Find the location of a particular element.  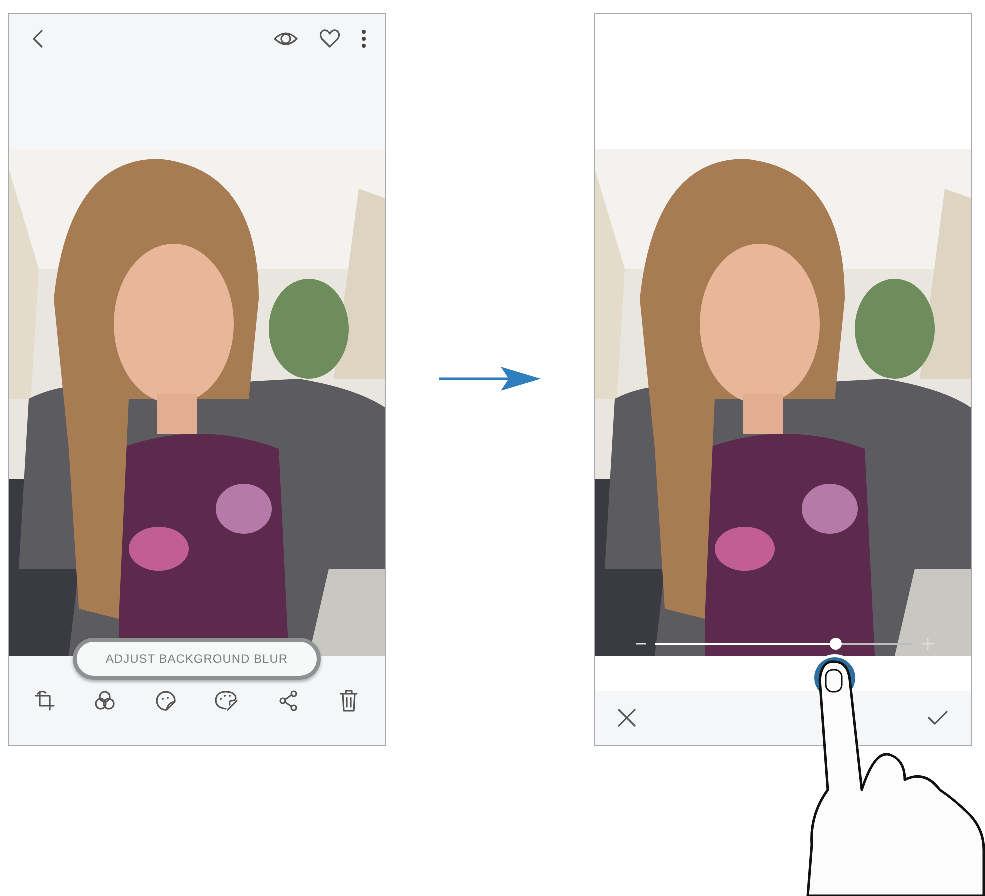

arrow-icon is located at coordinates (490, 378).